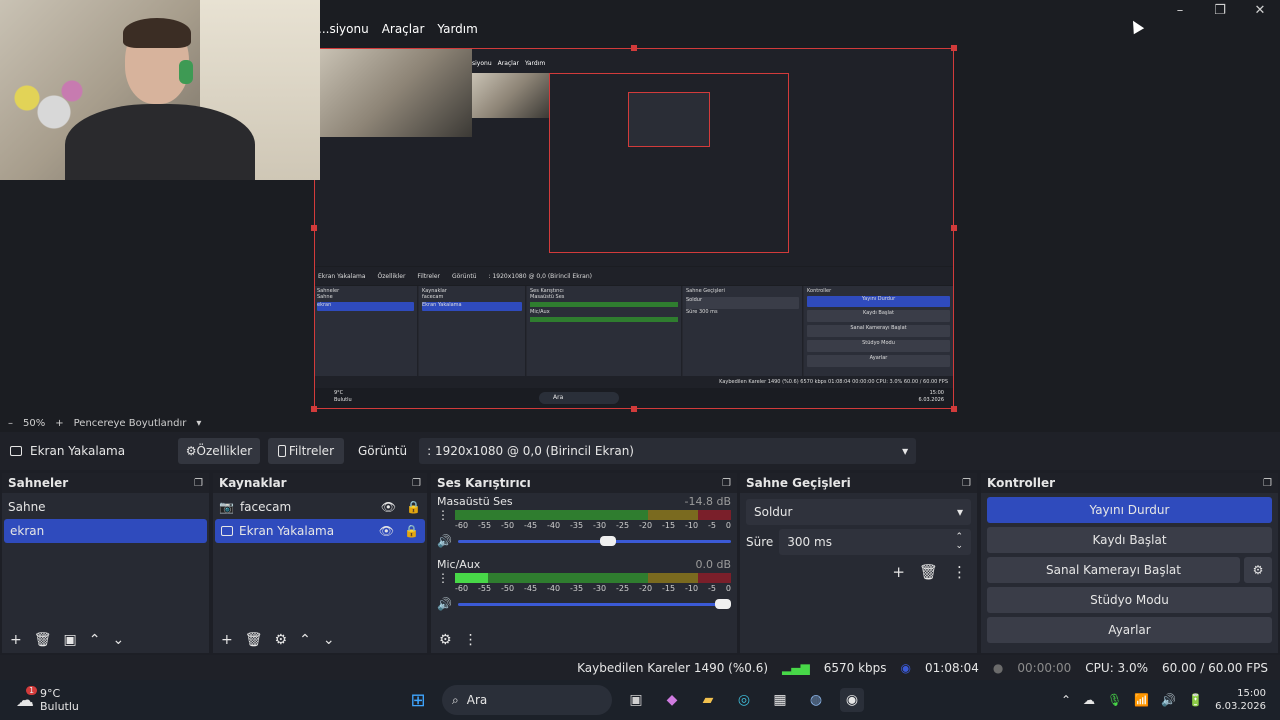 Image resolution: width=1280 pixels, height=720 pixels. Describe the element at coordinates (780, 700) in the screenshot. I see `store-icon: ▦` at that location.